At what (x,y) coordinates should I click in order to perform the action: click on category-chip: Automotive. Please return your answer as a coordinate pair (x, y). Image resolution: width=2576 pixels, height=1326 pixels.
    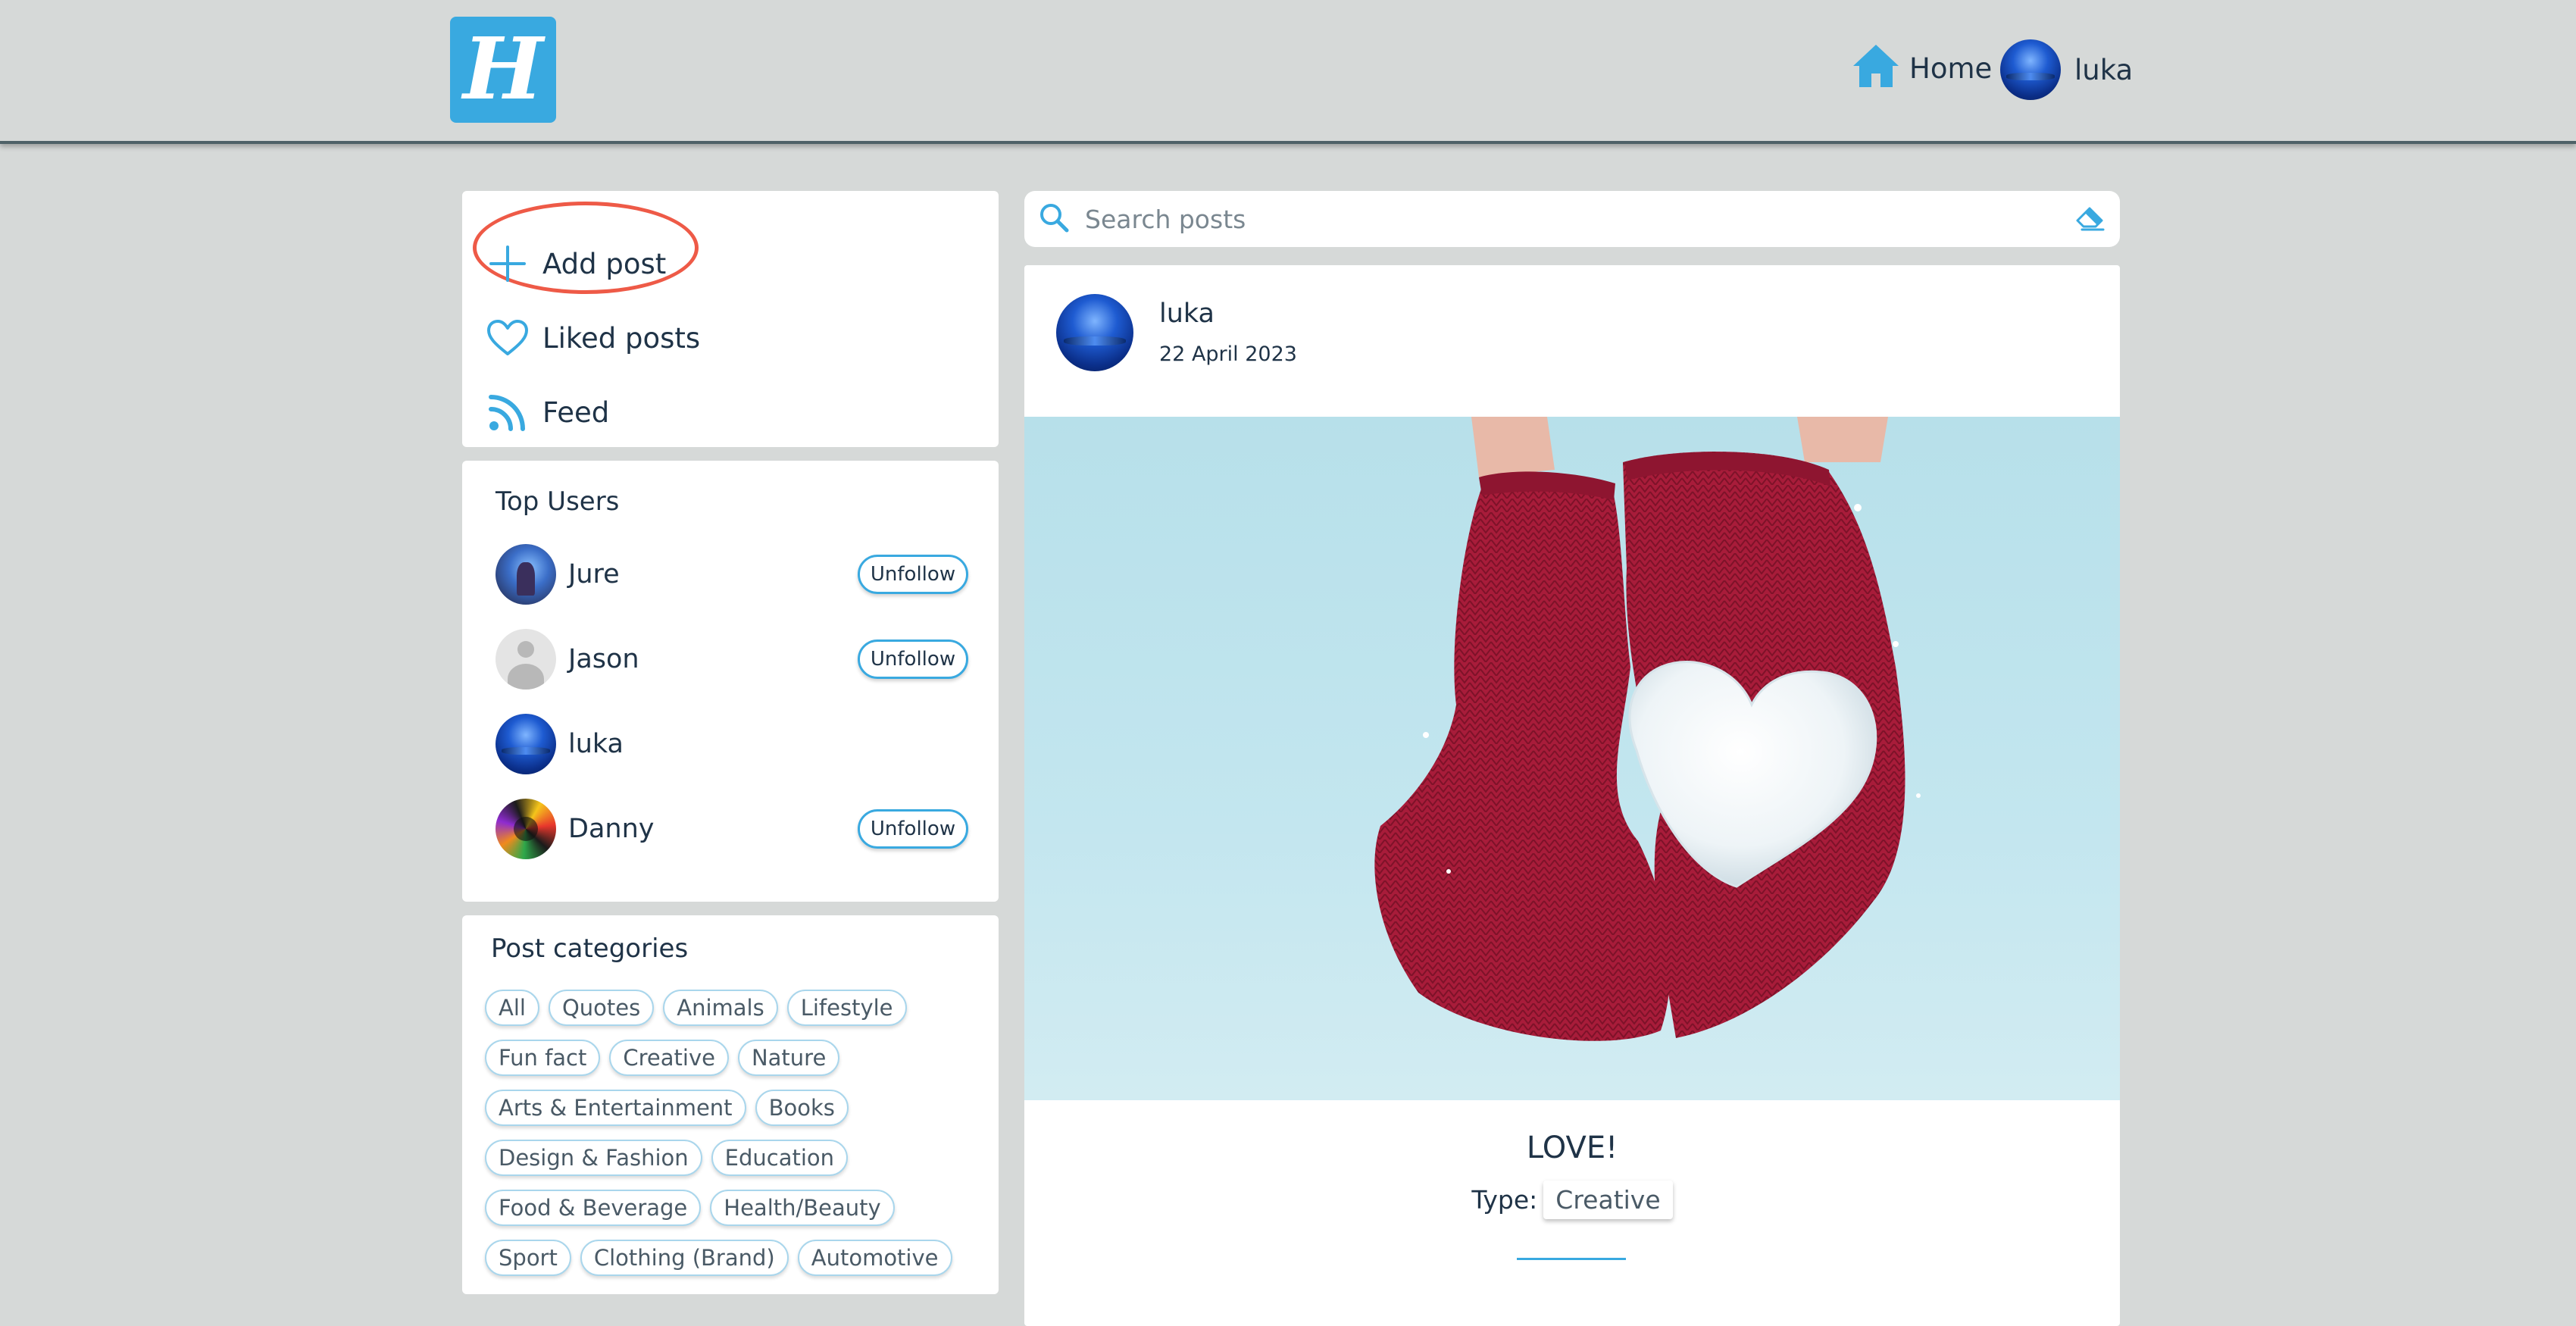
    Looking at the image, I should click on (874, 1258).